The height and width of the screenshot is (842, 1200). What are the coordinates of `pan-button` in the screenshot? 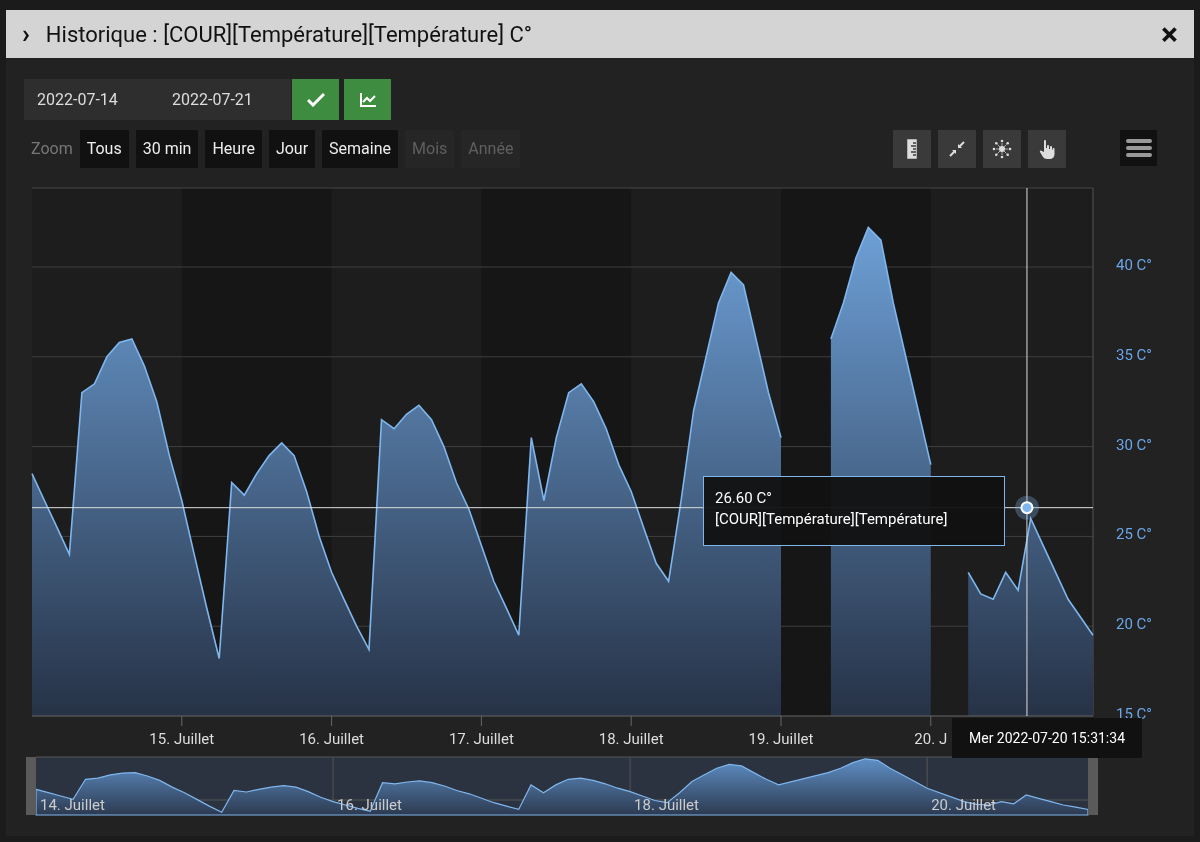 It's located at (1047, 149).